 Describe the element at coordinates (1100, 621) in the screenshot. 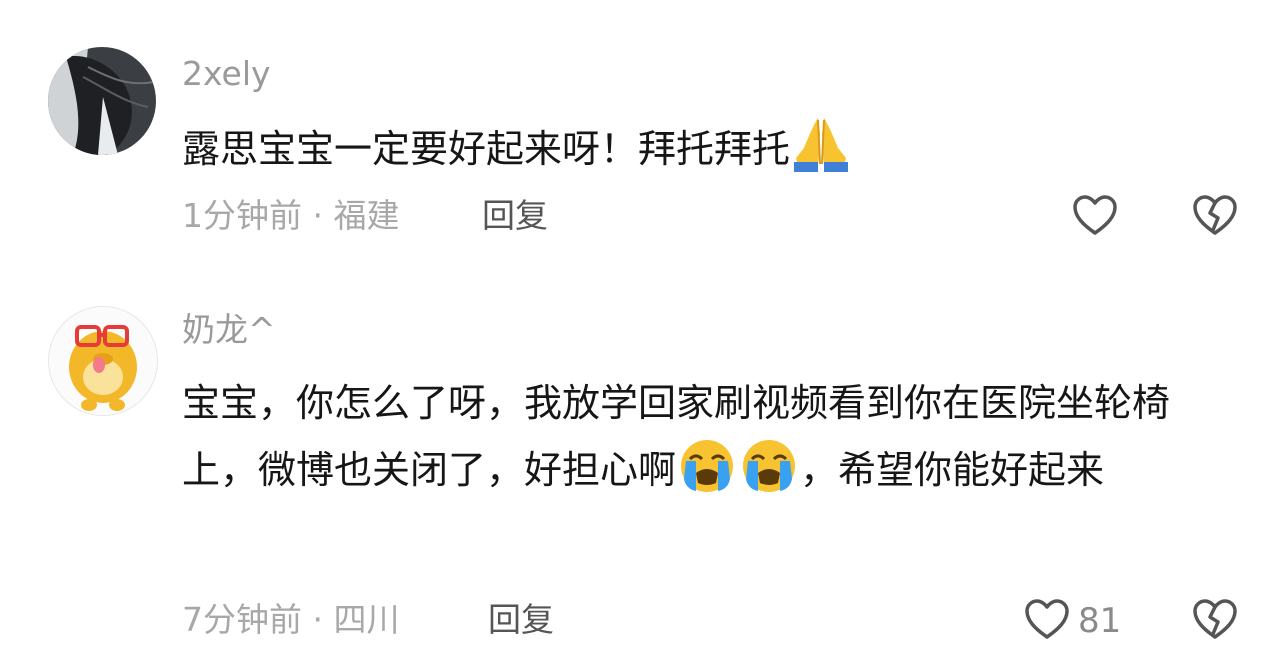

I see `like-count: 81` at that location.